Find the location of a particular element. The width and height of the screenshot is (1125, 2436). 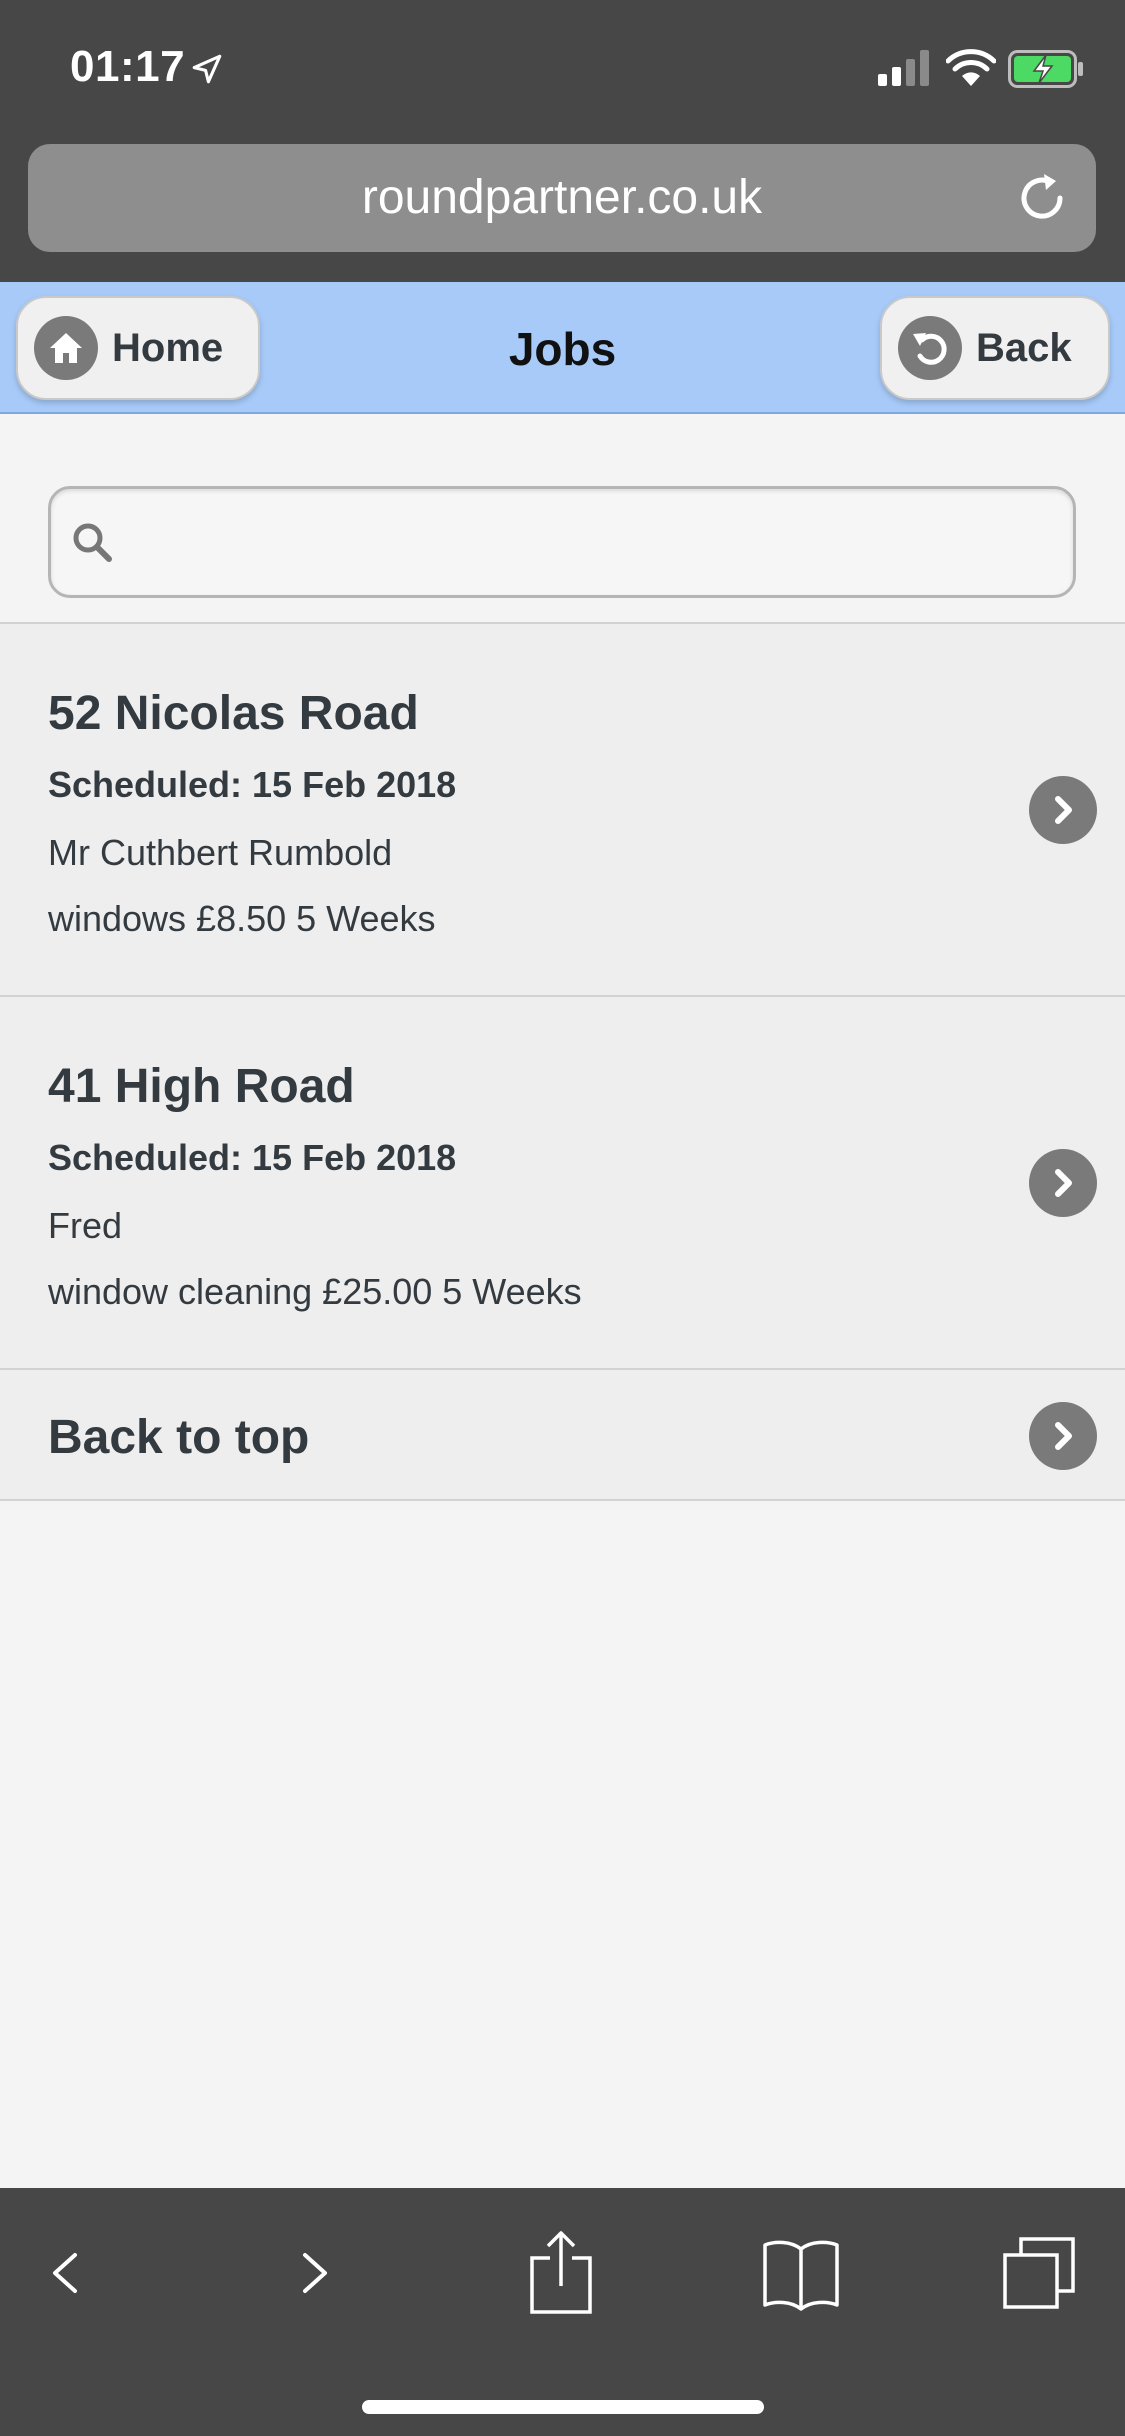

search-area is located at coordinates (562, 520).